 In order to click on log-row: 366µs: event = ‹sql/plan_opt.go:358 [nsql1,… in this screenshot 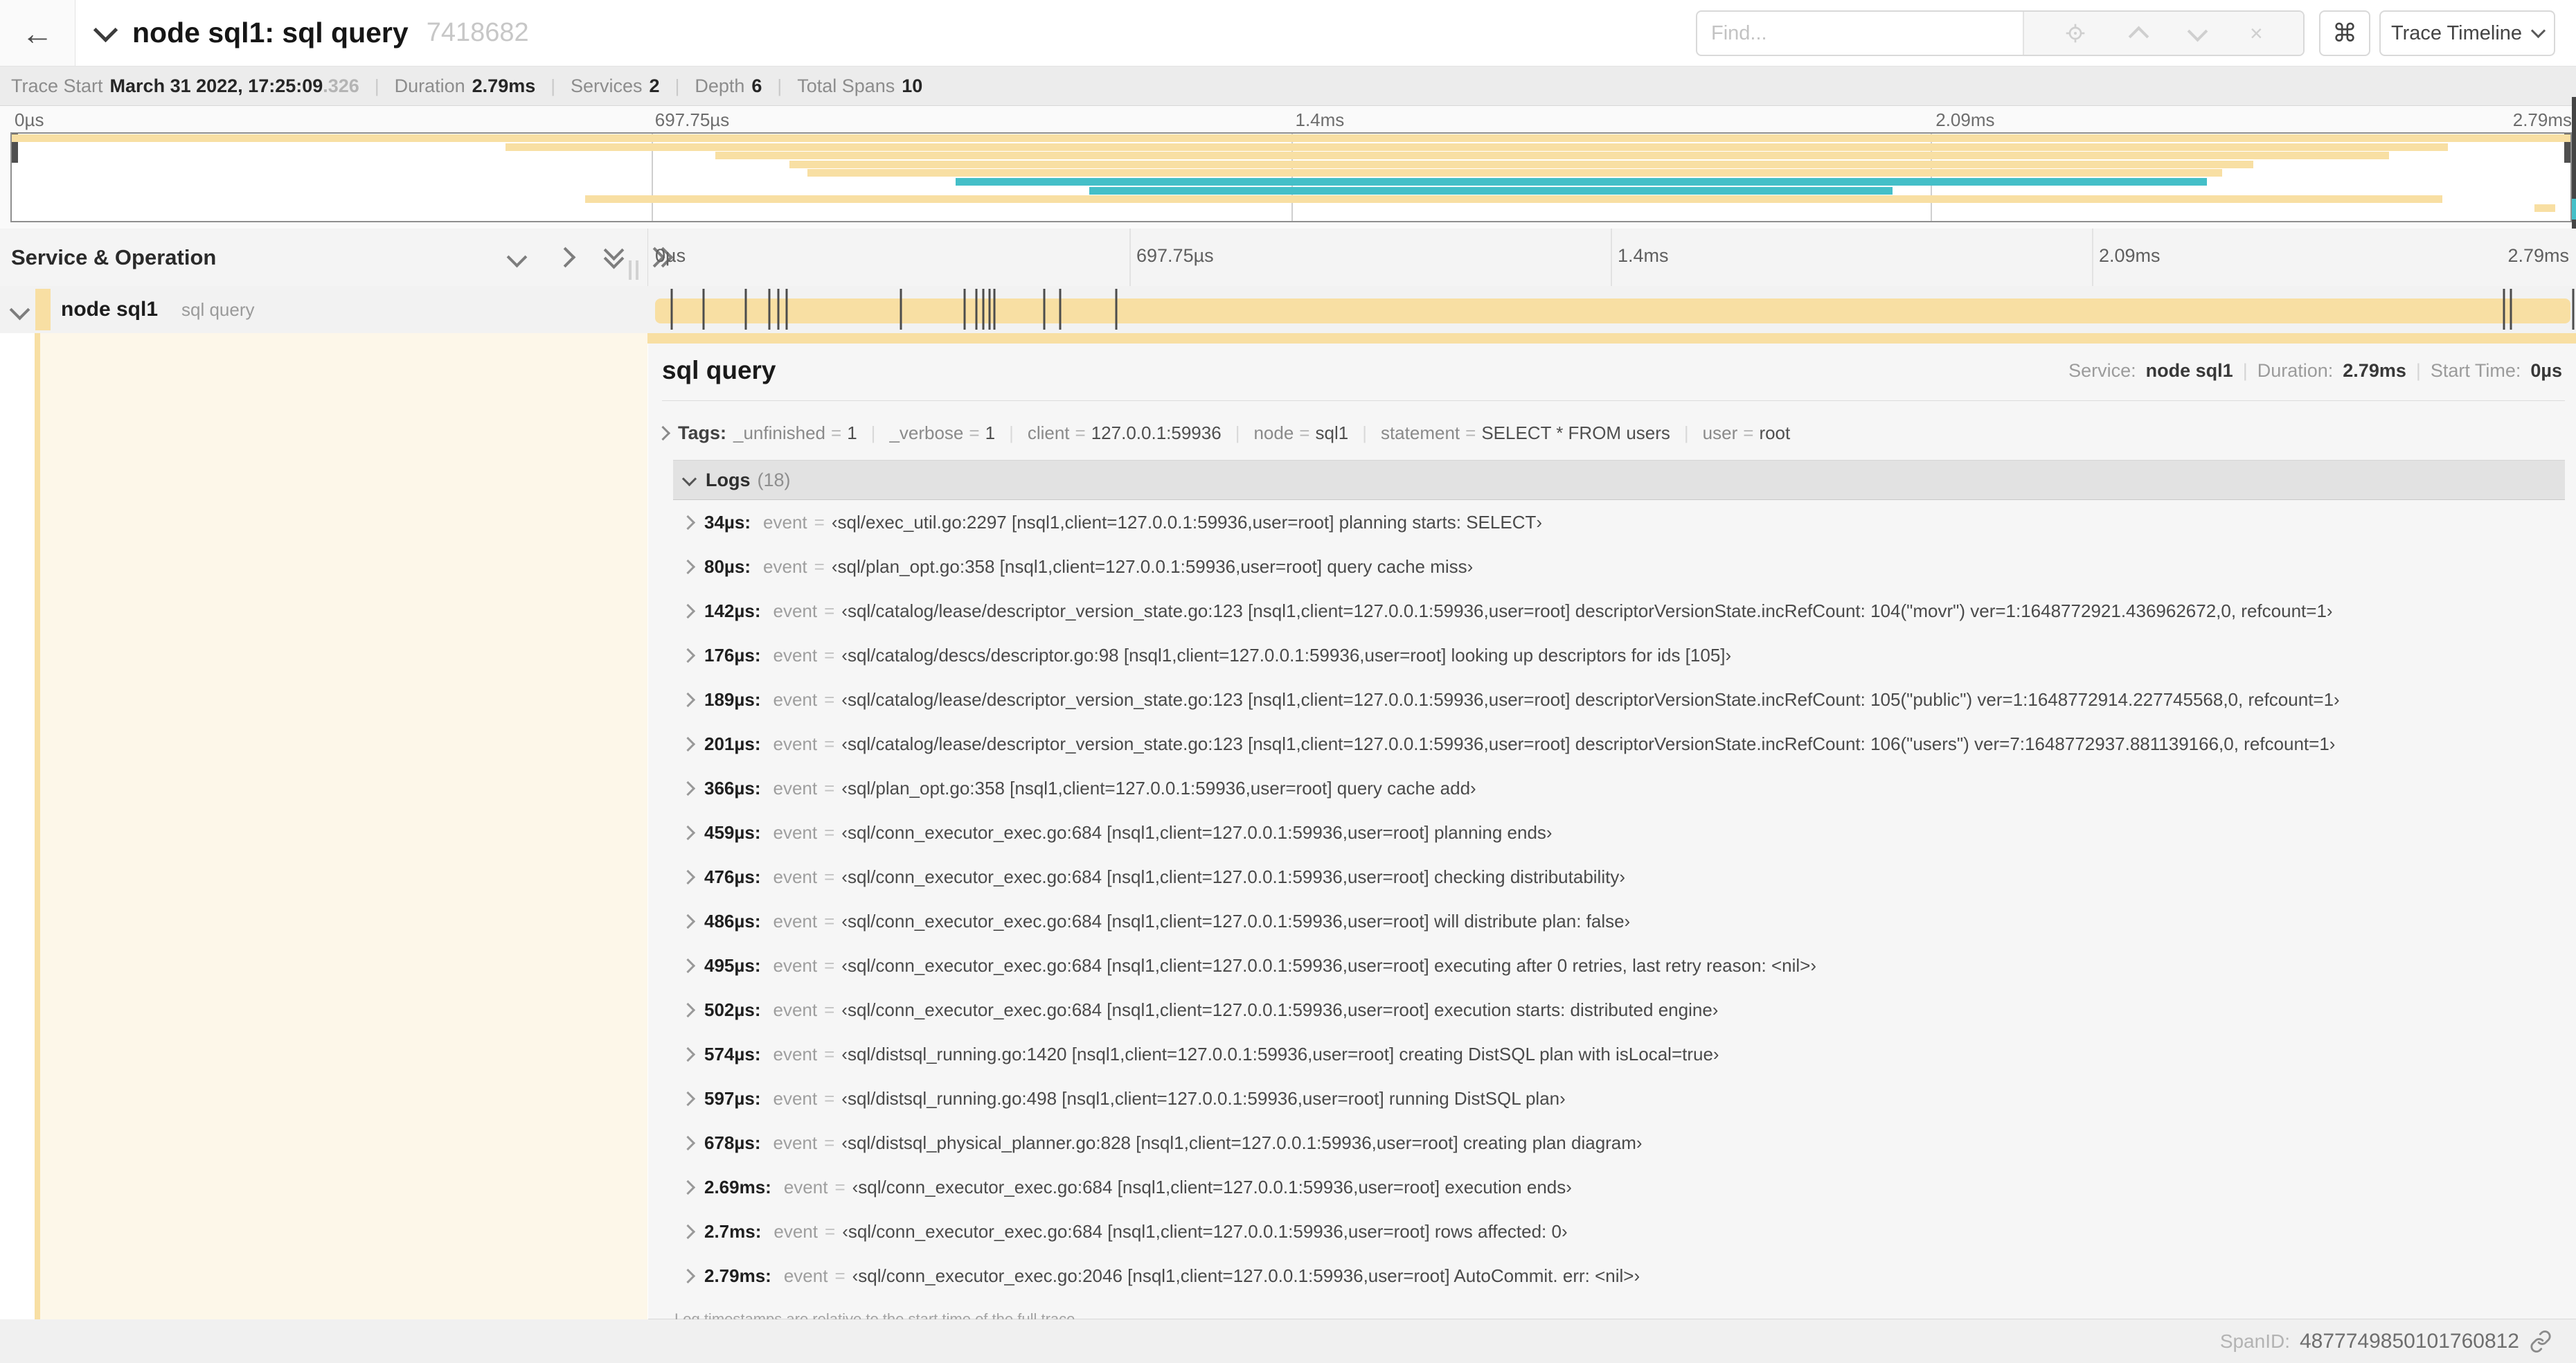, I will do `click(1619, 788)`.